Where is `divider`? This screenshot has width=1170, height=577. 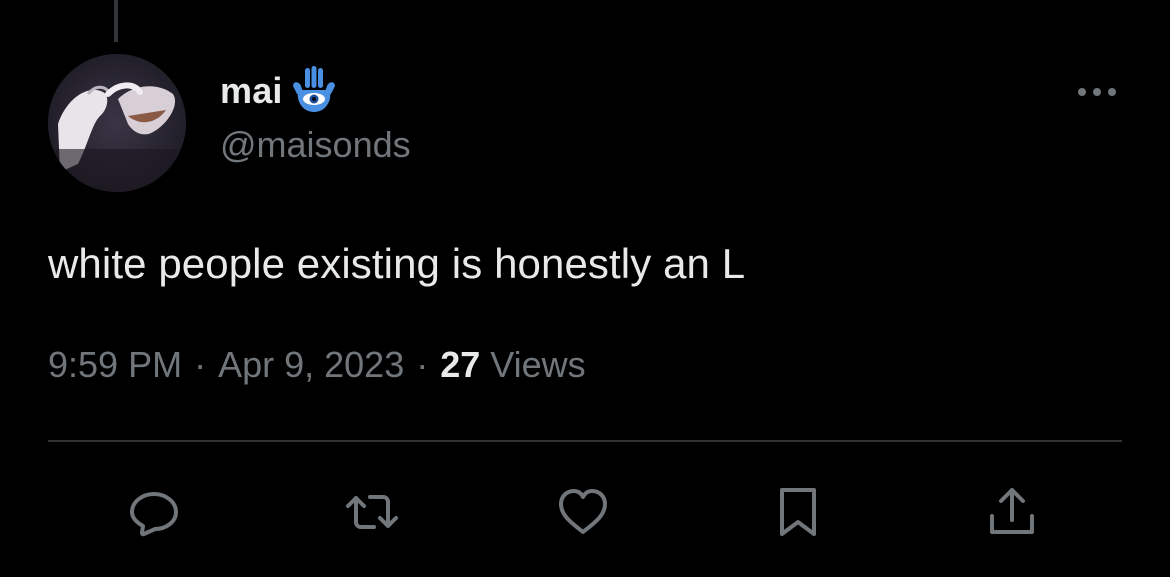
divider is located at coordinates (585, 441).